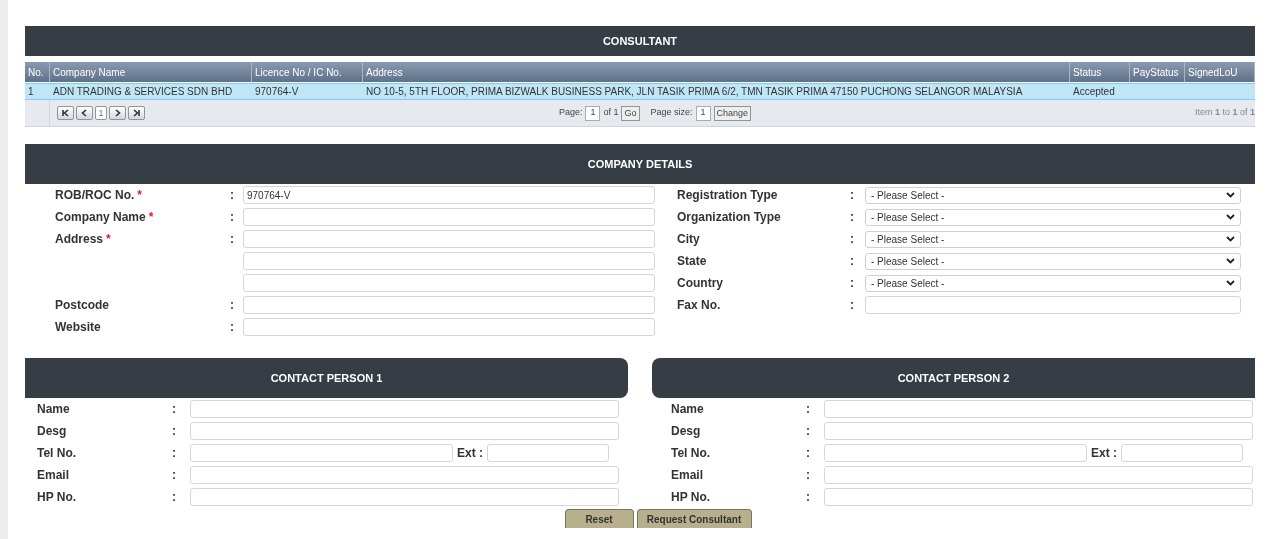 This screenshot has height=539, width=1272. Describe the element at coordinates (78, 327) in the screenshot. I see `field-label: Website` at that location.